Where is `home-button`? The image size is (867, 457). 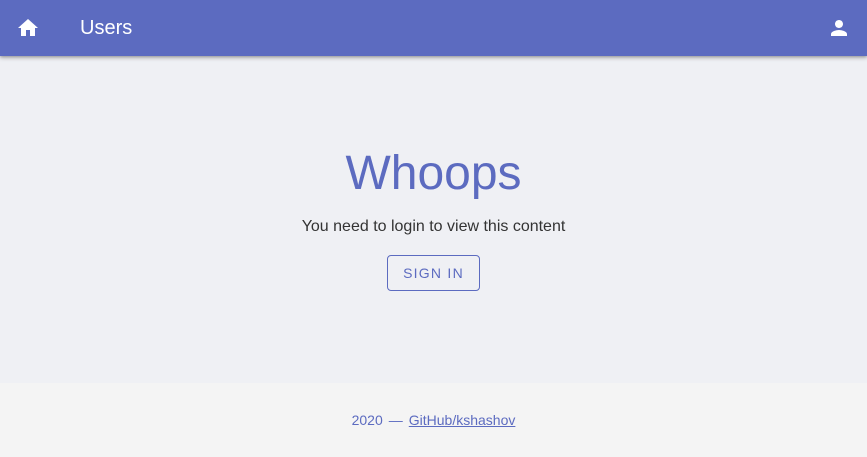 home-button is located at coordinates (28, 28).